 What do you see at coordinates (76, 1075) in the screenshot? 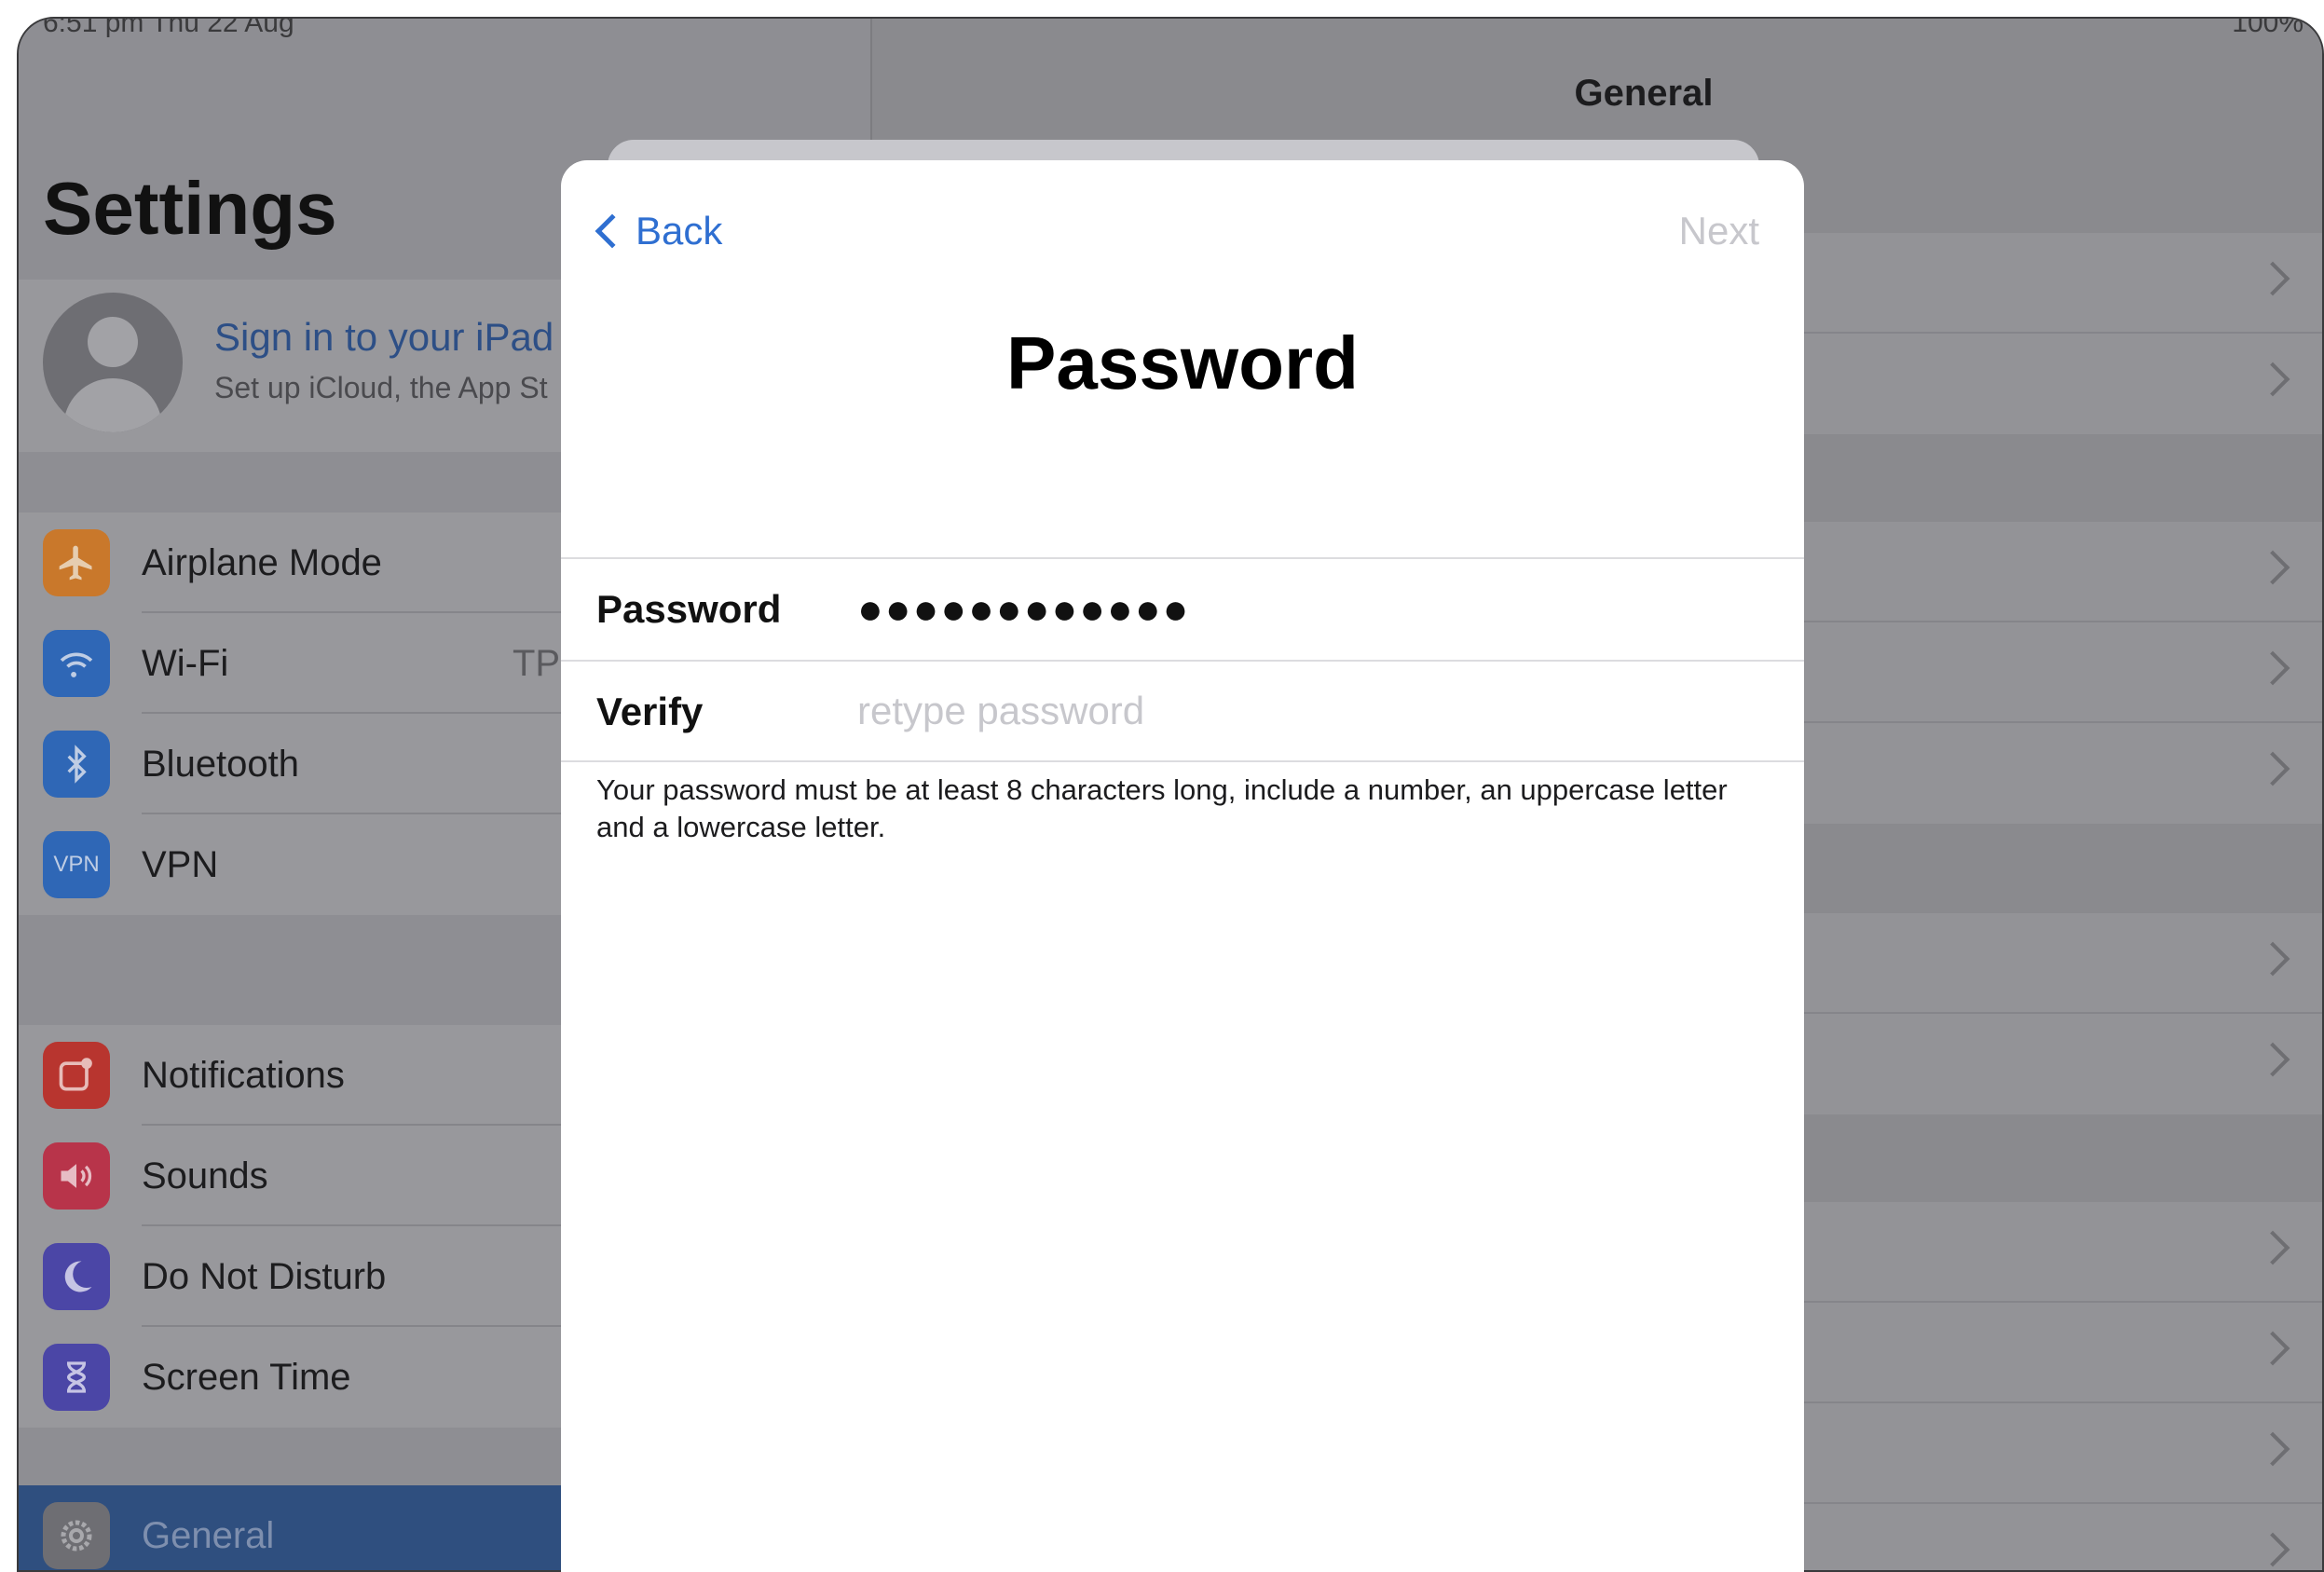
I see `notifications-icon` at bounding box center [76, 1075].